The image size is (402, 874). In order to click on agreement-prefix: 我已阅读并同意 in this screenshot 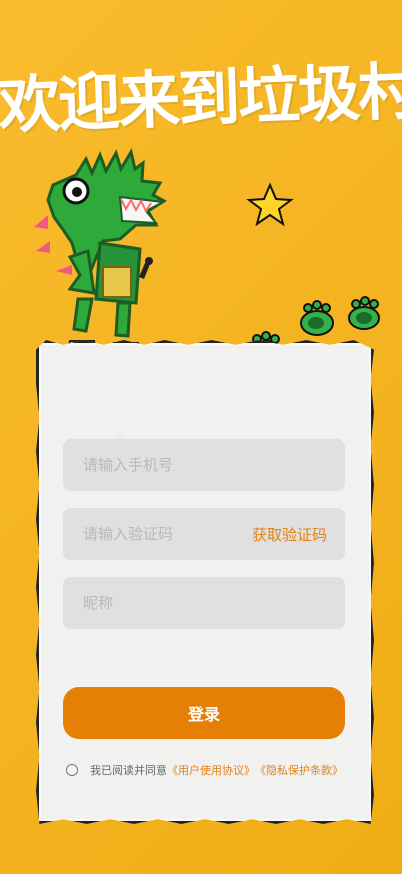, I will do `click(128, 770)`.